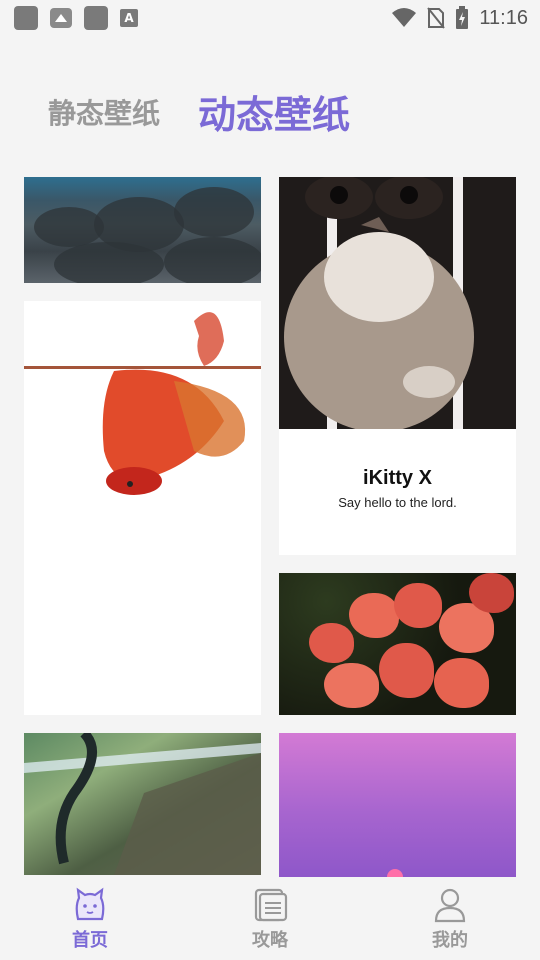 The height and width of the screenshot is (960, 540). What do you see at coordinates (503, 17) in the screenshot?
I see `clock: 11:16` at bounding box center [503, 17].